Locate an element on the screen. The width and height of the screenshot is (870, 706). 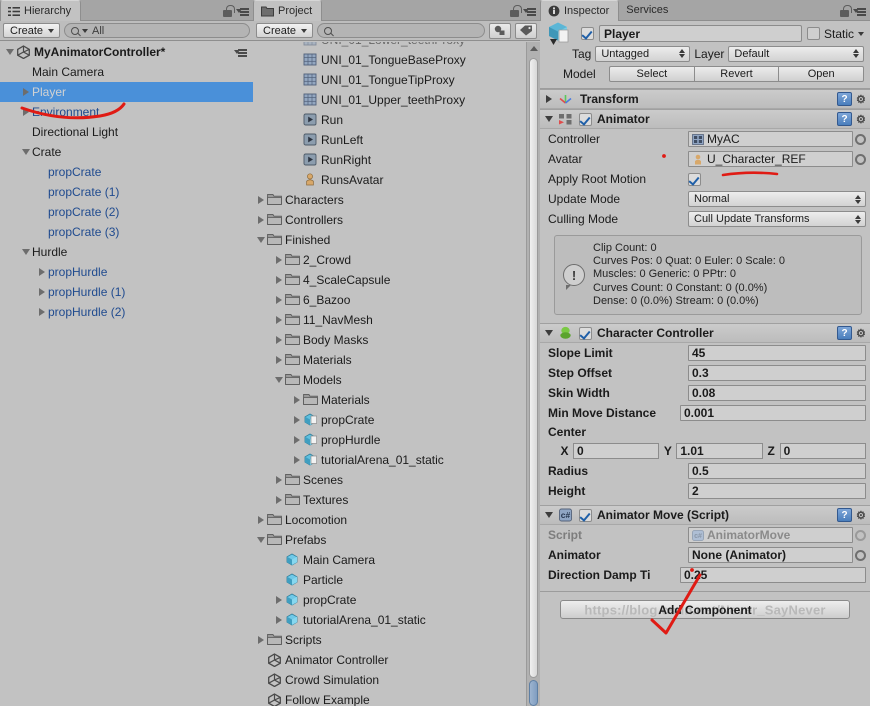
project-row: 2_Crowd is located at coordinates (396, 260).